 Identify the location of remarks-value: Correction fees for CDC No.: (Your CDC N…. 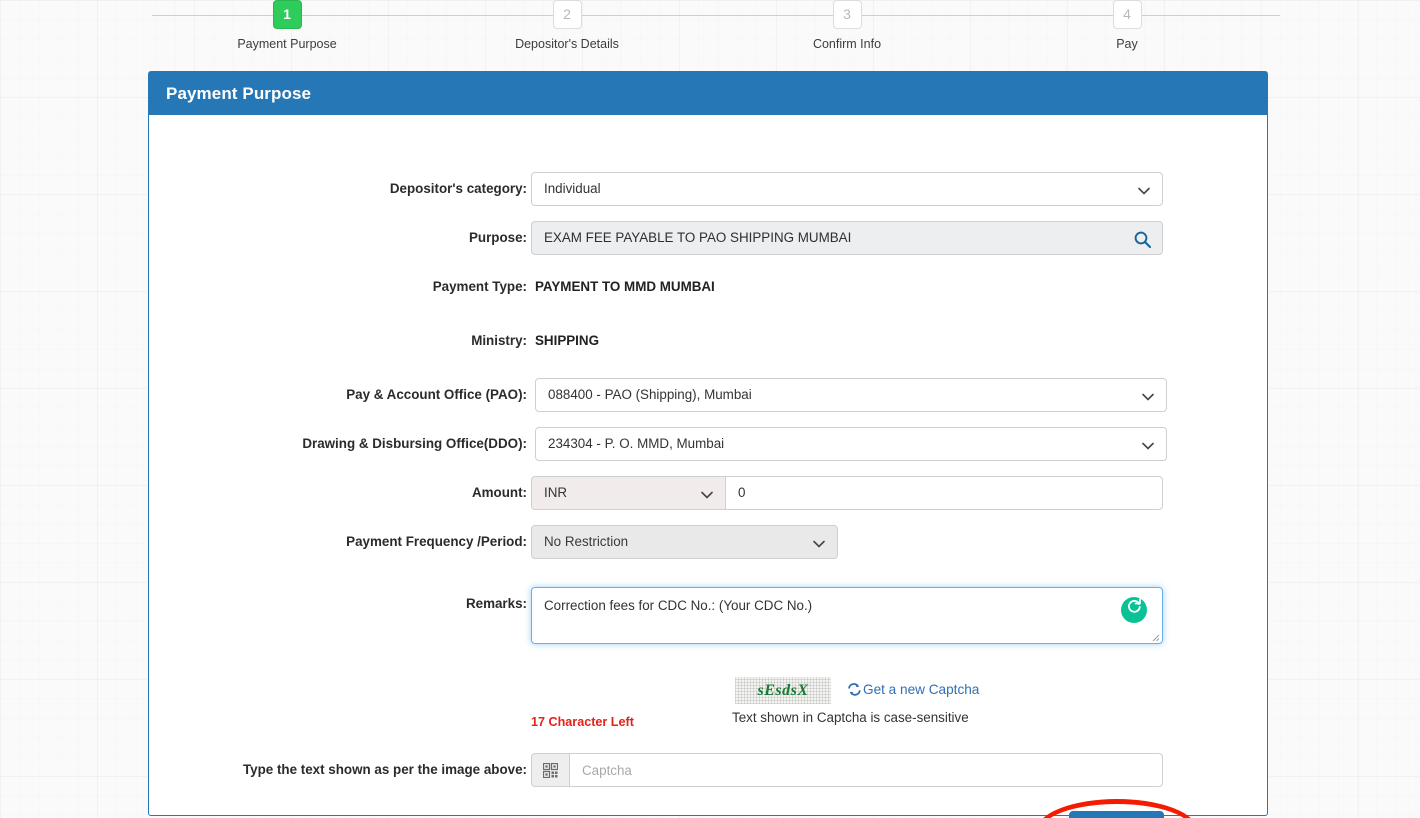
(678, 605).